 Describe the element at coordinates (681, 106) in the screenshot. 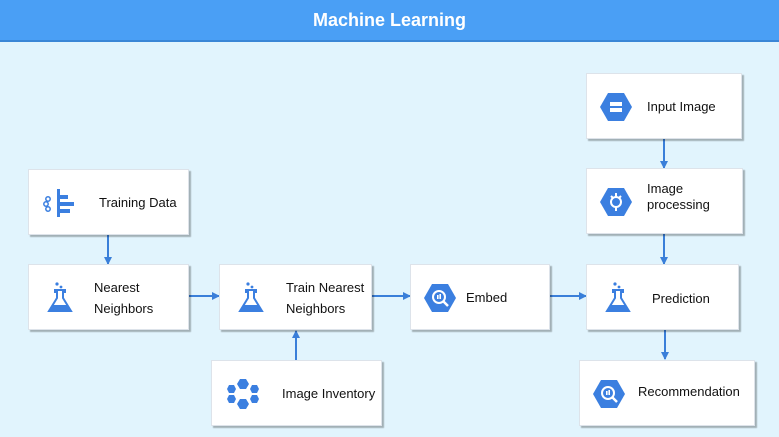

I see `node-label: Input Image` at that location.